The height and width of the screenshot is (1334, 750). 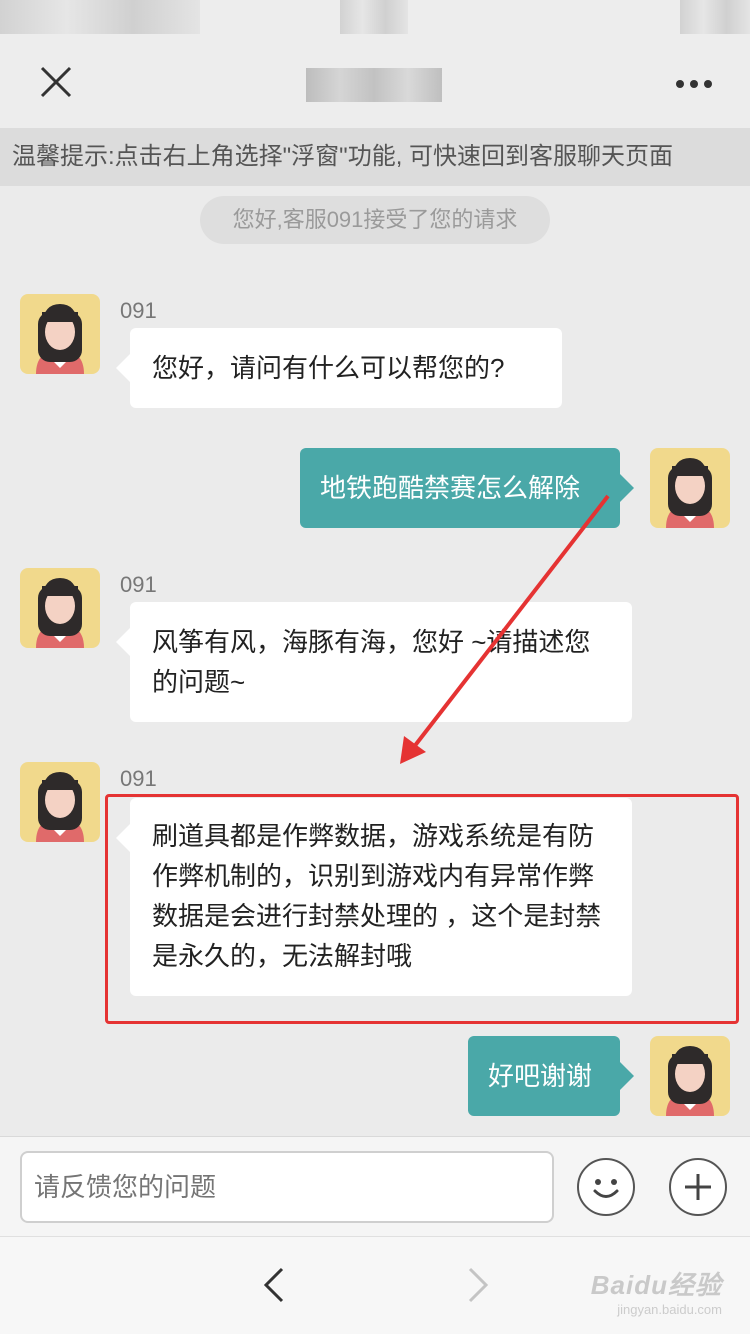 I want to click on navigation-bar, so click(x=375, y=84).